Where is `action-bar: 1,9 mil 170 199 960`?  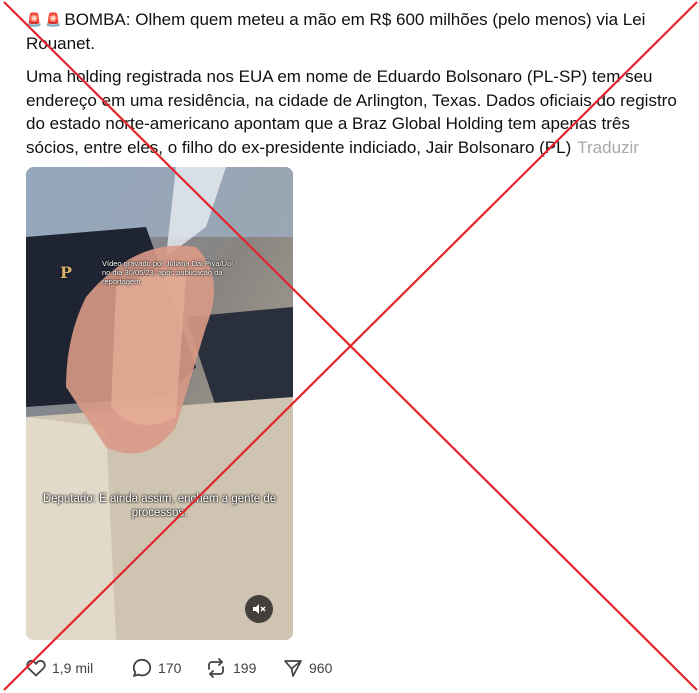 action-bar: 1,9 mil 170 199 960 is located at coordinates (179, 668).